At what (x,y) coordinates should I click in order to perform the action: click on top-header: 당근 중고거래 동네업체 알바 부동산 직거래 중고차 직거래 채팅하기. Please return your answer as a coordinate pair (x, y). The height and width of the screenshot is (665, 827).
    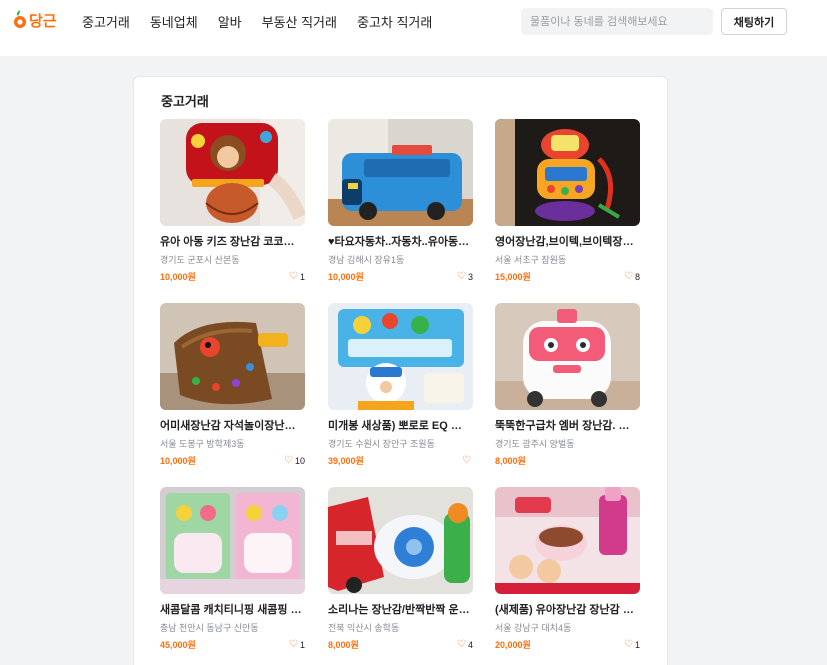
    Looking at the image, I should click on (413, 28).